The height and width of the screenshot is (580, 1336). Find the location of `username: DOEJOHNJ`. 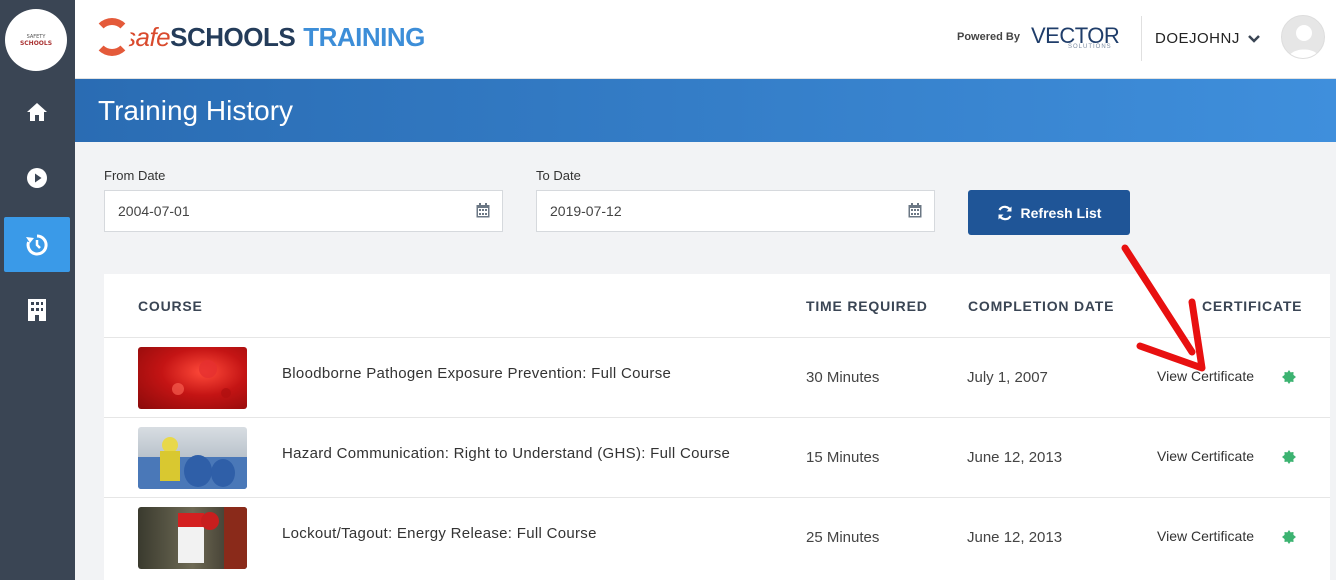

username: DOEJOHNJ is located at coordinates (1197, 38).